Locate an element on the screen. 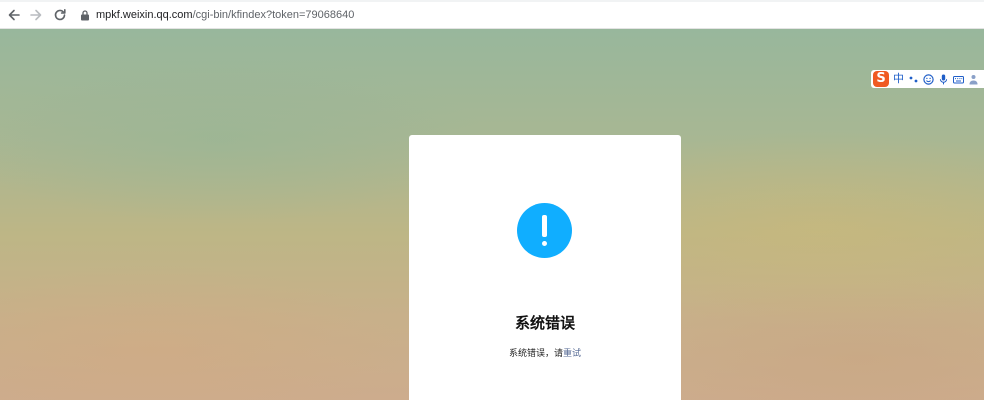  error-message: 系统错误，请重试 is located at coordinates (545, 352).